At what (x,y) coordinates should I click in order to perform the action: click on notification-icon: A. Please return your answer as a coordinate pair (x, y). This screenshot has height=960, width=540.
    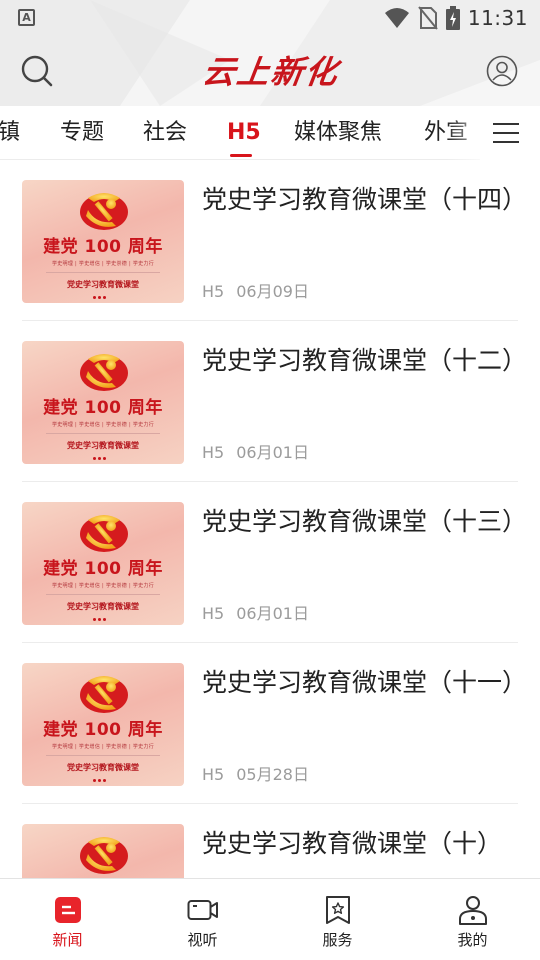
    Looking at the image, I should click on (26, 17).